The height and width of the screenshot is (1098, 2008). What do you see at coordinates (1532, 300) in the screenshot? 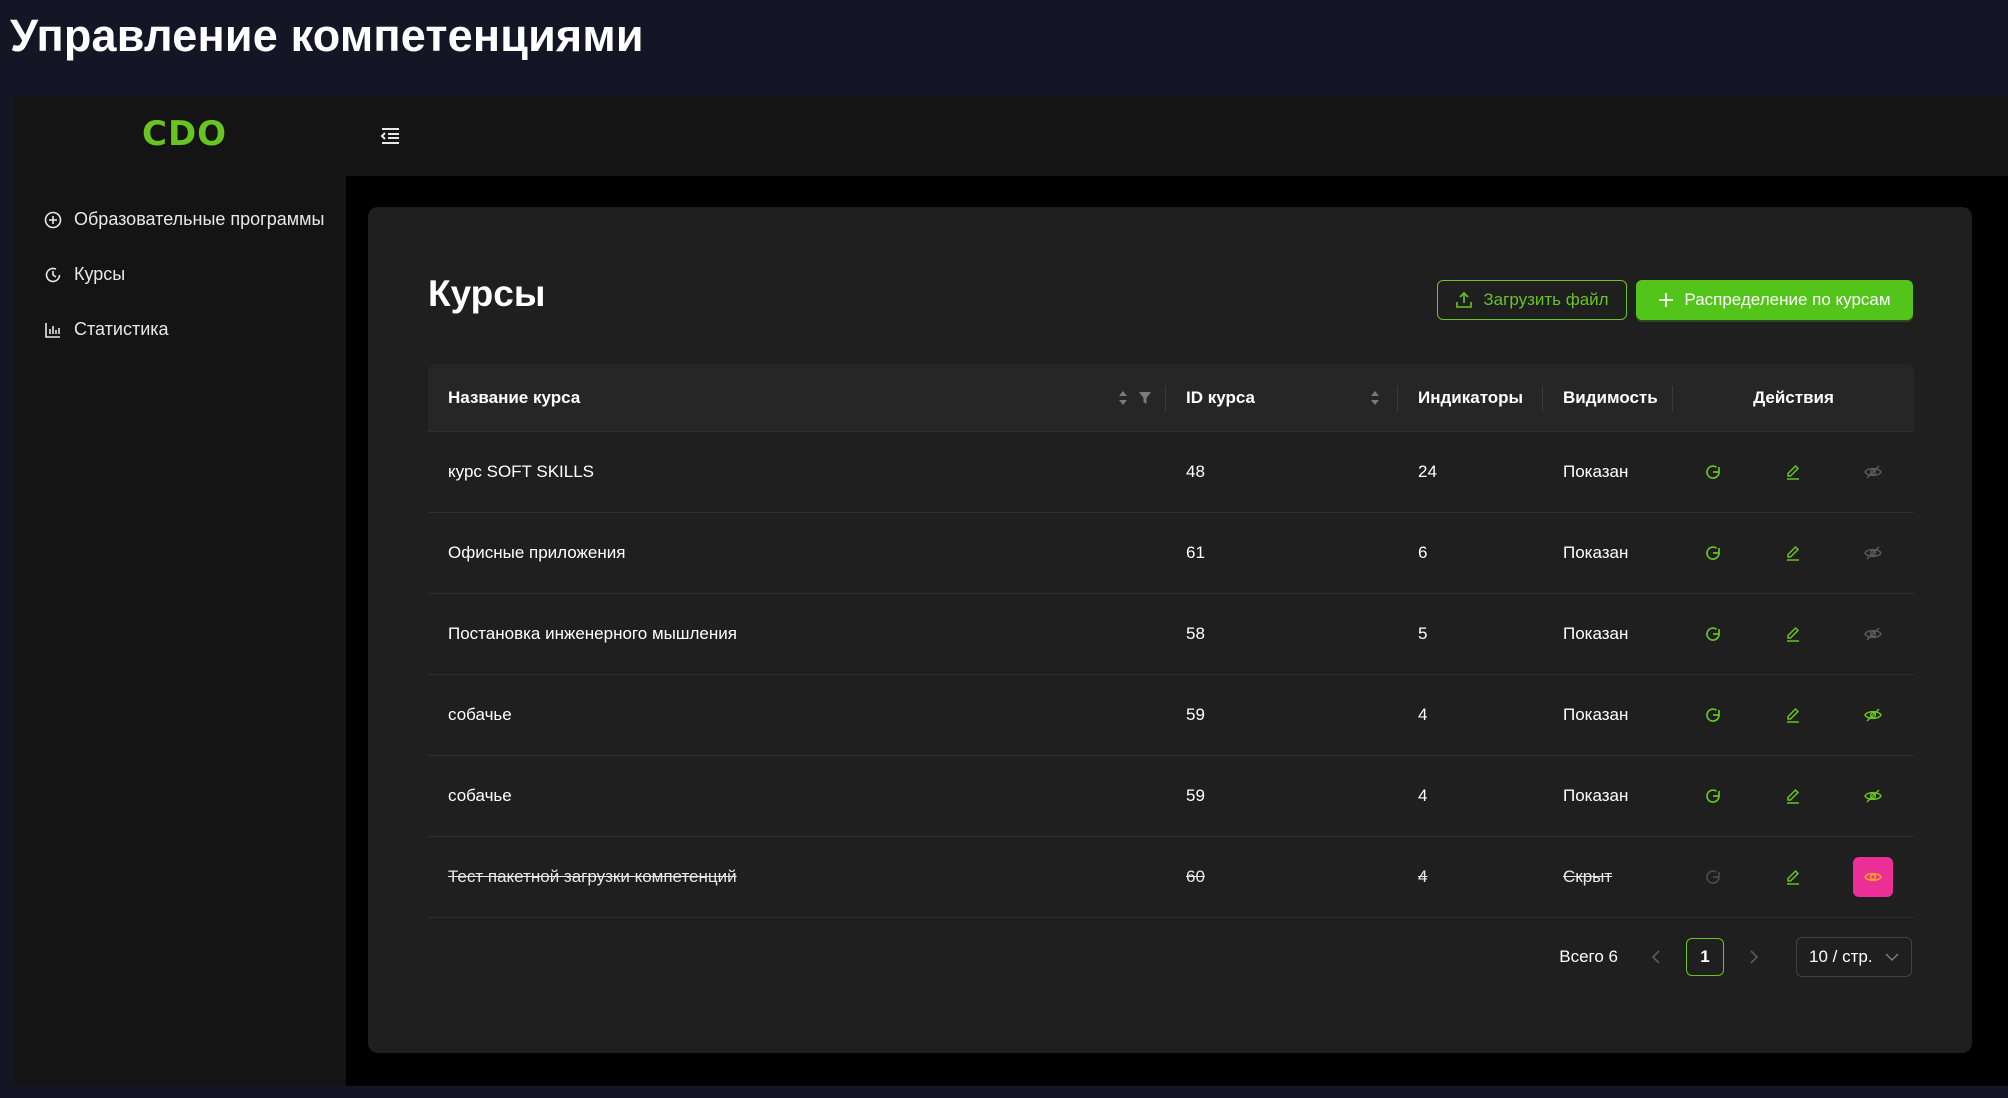
I see `upload-file-button: Загрузить файл` at bounding box center [1532, 300].